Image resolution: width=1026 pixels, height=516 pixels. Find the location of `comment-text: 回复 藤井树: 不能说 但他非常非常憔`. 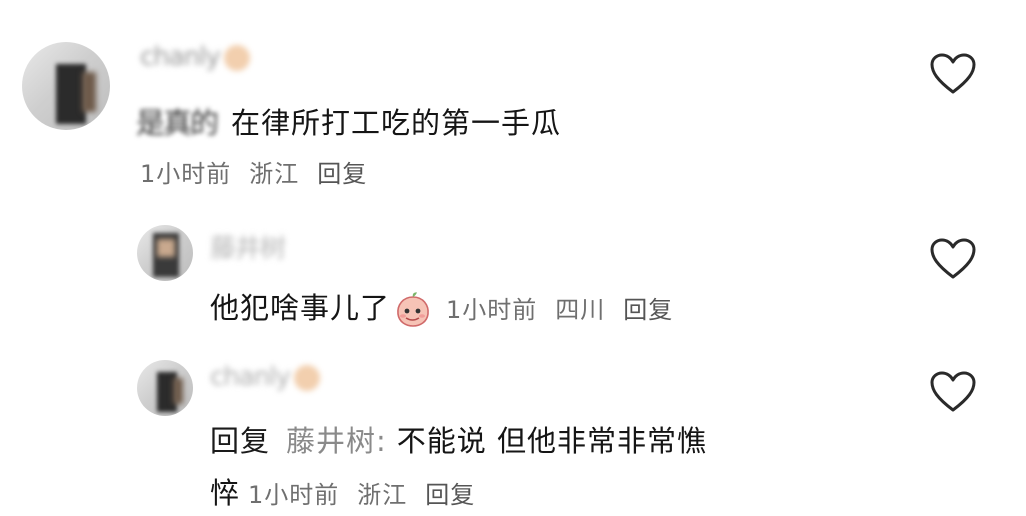

comment-text: 回复 藤井树: 不能说 但他非常非常憔 is located at coordinates (459, 441).